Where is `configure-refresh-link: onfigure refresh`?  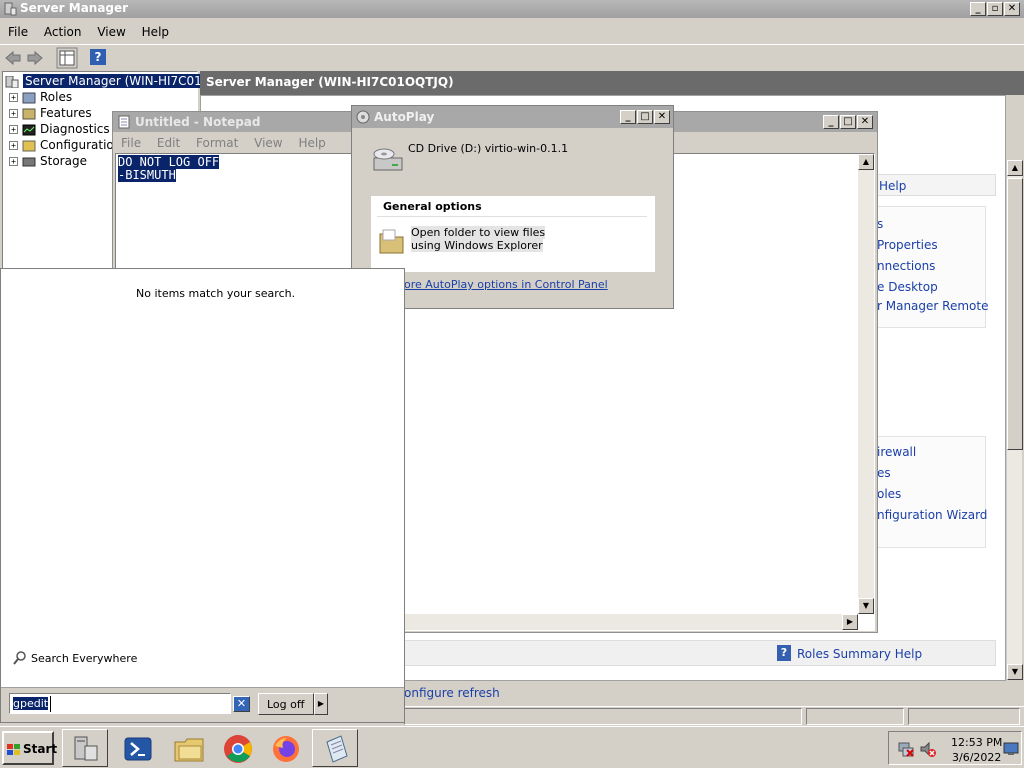 configure-refresh-link: onfigure refresh is located at coordinates (452, 693).